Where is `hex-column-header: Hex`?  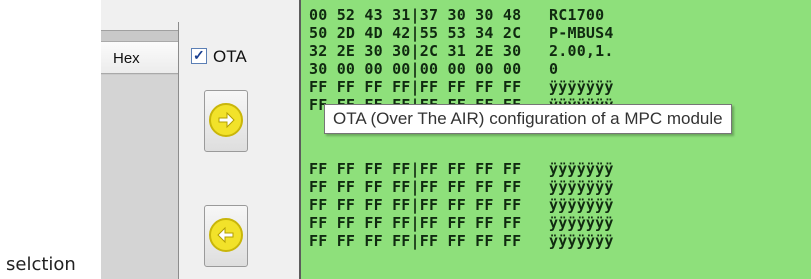 hex-column-header: Hex is located at coordinates (140, 57).